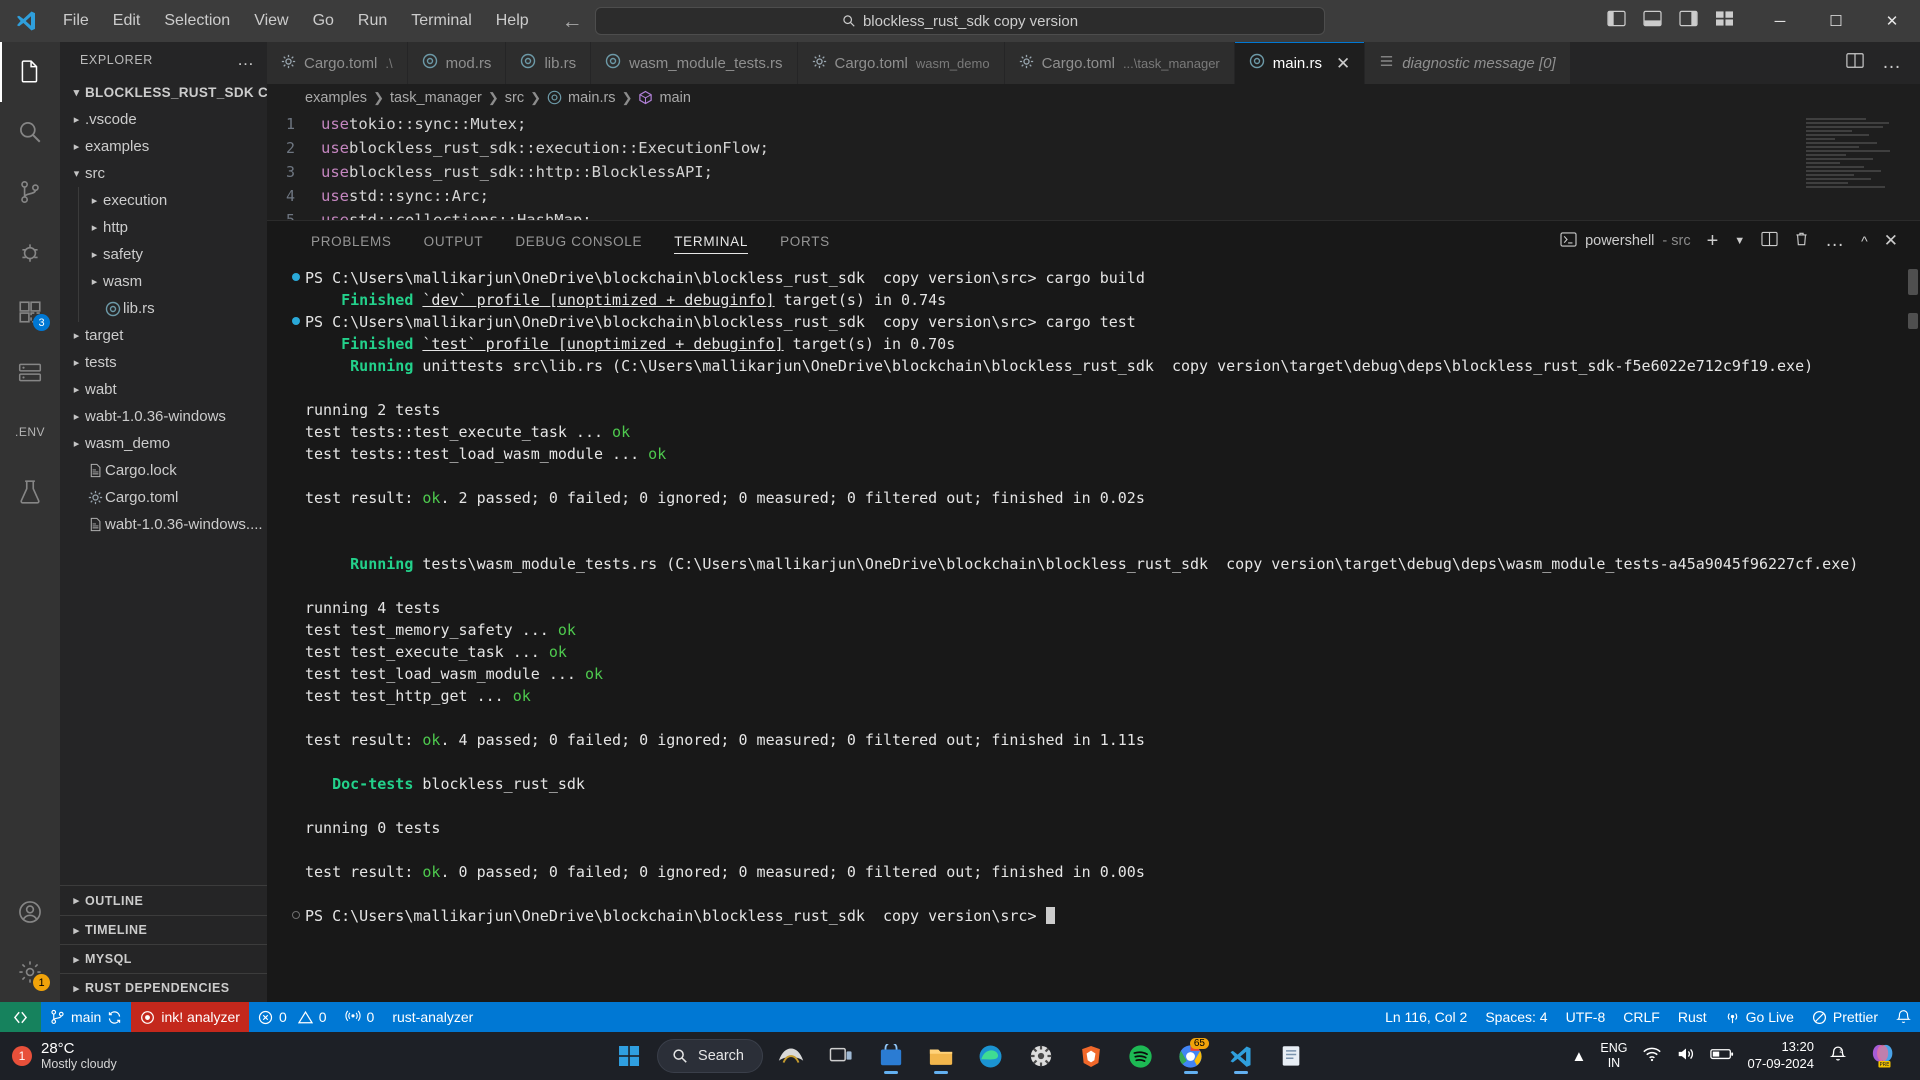 The image size is (1920, 1080). Describe the element at coordinates (1191, 1056) in the screenshot. I see `chrome-icon: 65` at that location.